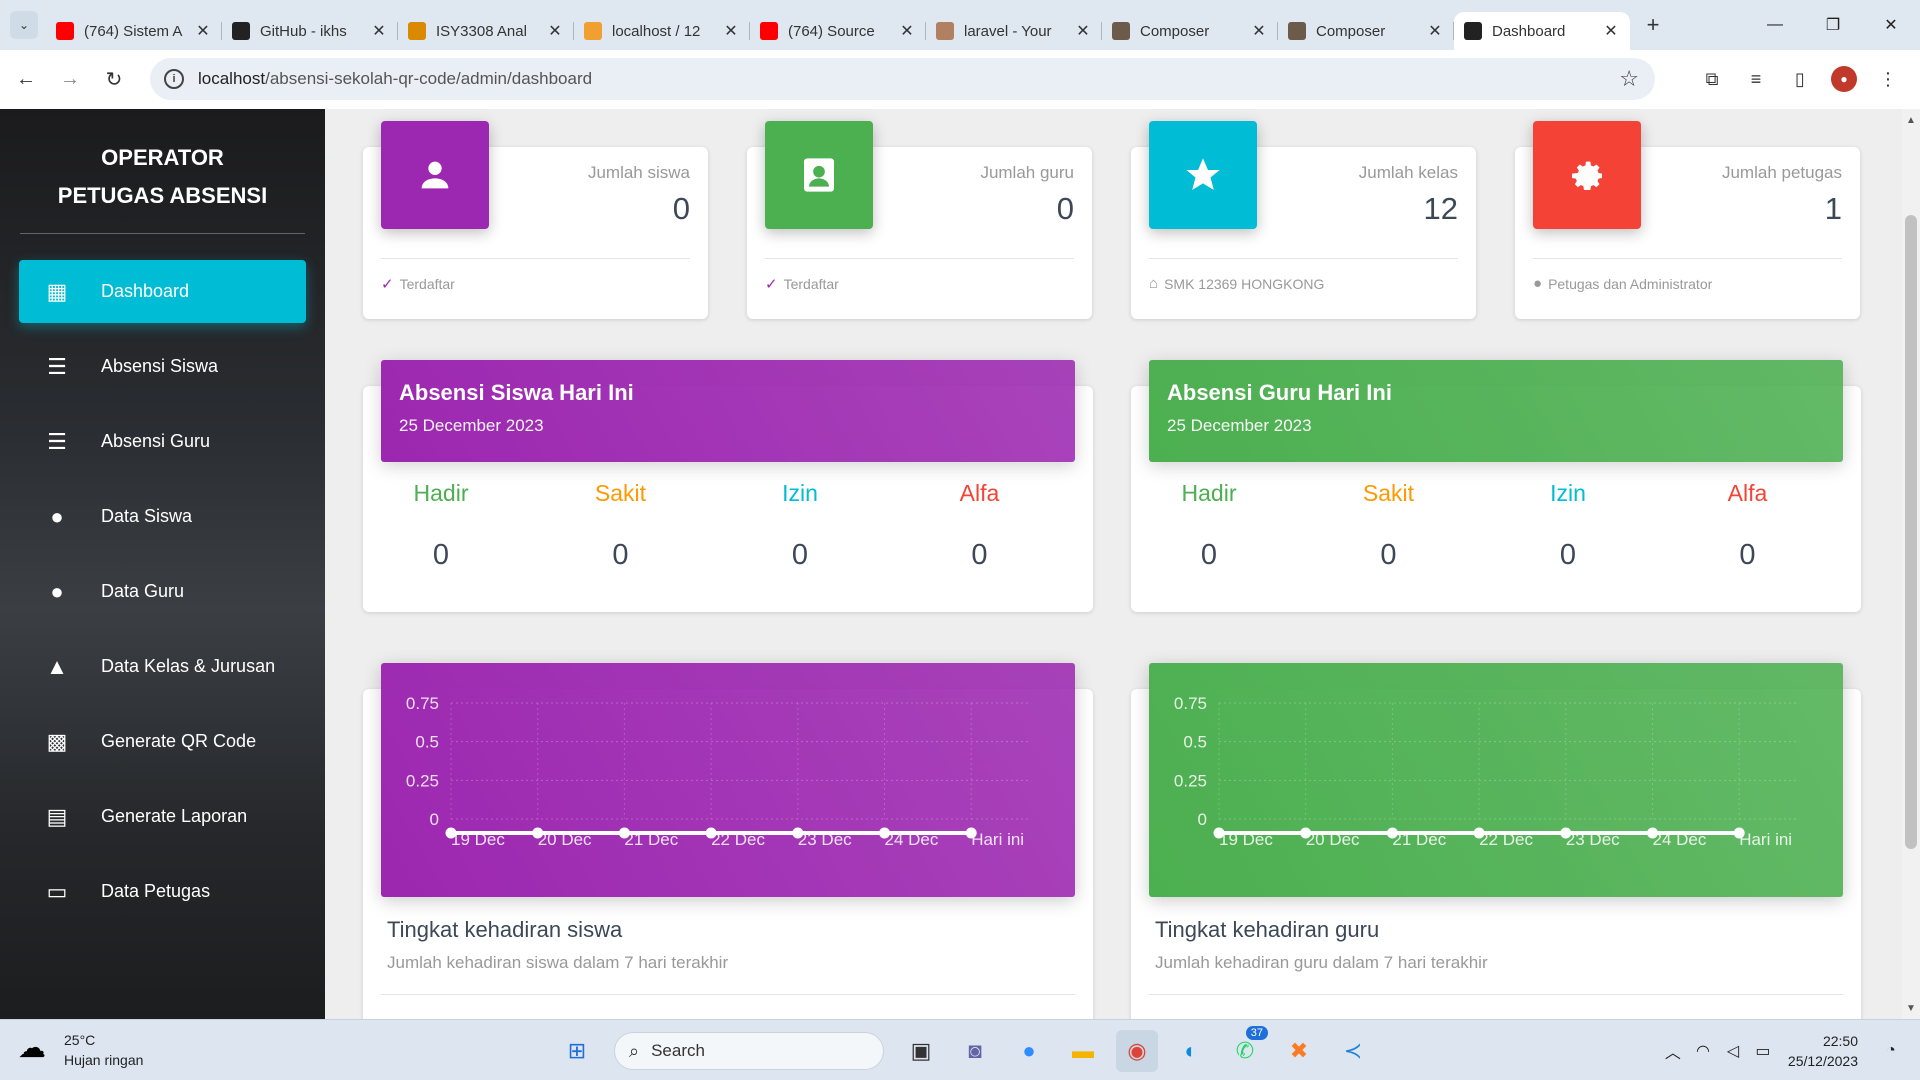  What do you see at coordinates (134, 31) in the screenshot?
I see `browser-tab: (764) Sistem A ✕` at bounding box center [134, 31].